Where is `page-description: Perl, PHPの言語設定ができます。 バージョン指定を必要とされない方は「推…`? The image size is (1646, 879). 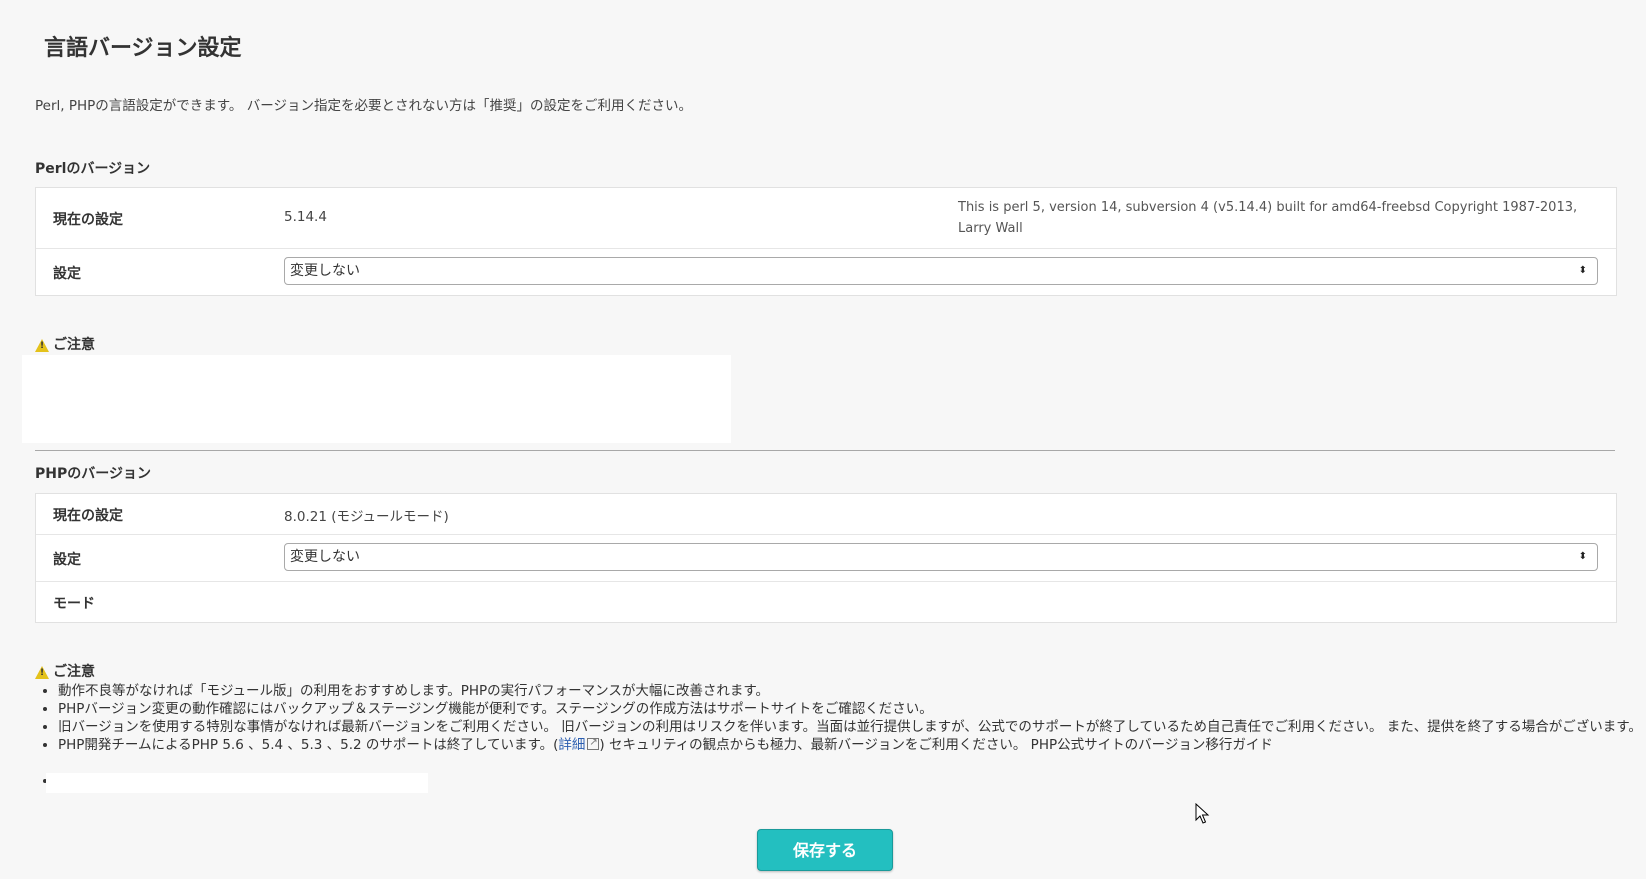
page-description: Perl, PHPの言語設定ができます。 バージョン指定を必要とされない方は「推… is located at coordinates (363, 106).